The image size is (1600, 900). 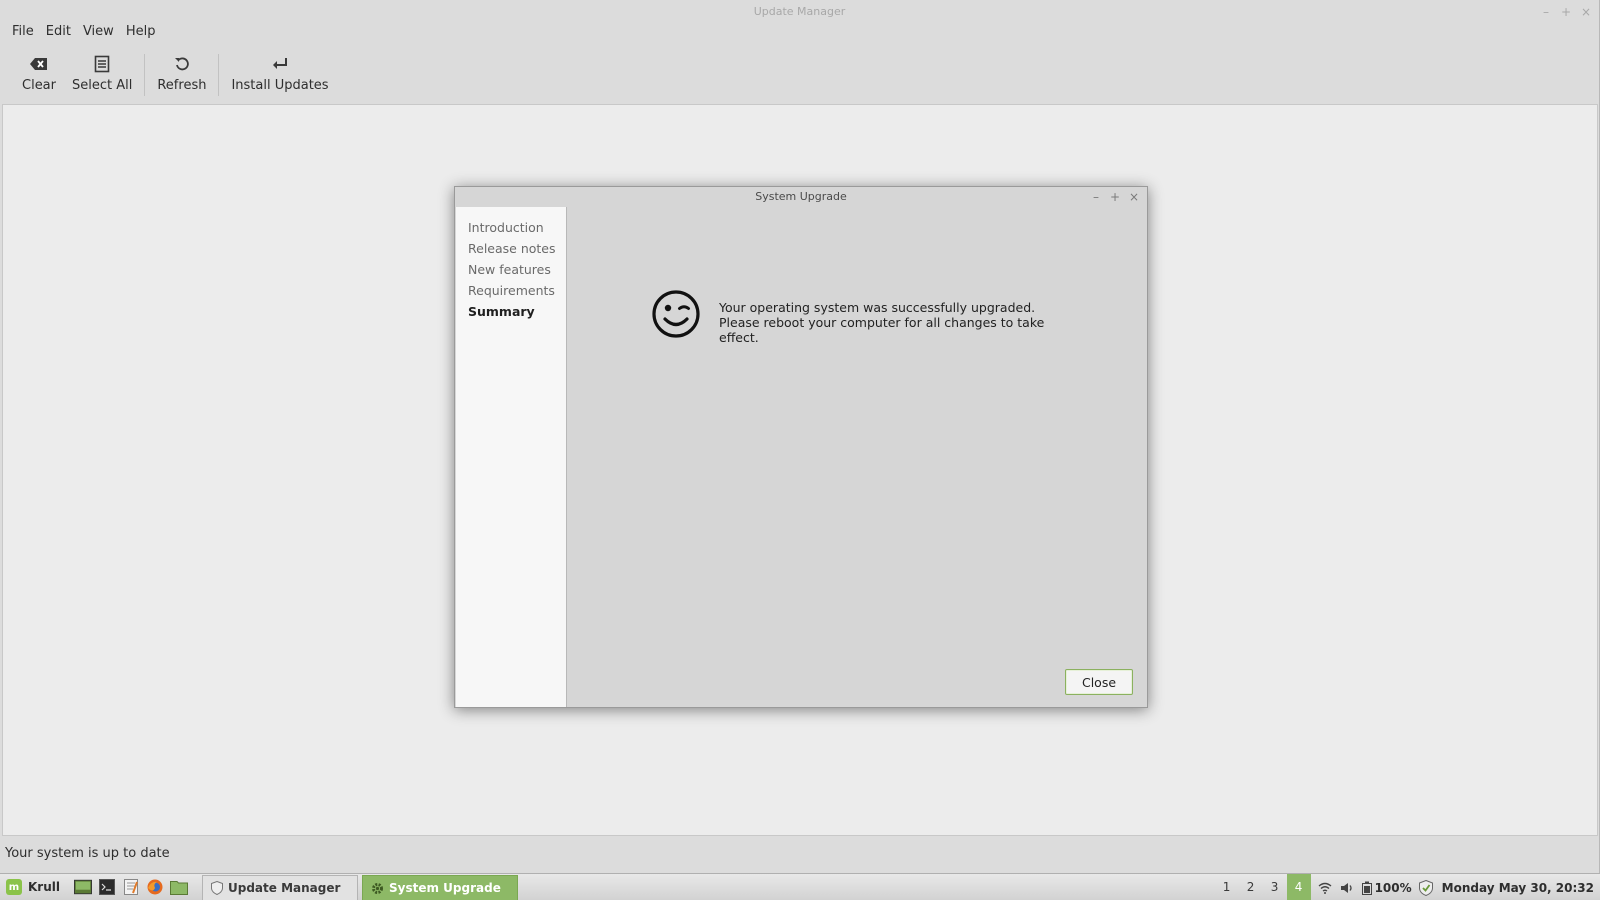 I want to click on menu-view: View, so click(x=98, y=32).